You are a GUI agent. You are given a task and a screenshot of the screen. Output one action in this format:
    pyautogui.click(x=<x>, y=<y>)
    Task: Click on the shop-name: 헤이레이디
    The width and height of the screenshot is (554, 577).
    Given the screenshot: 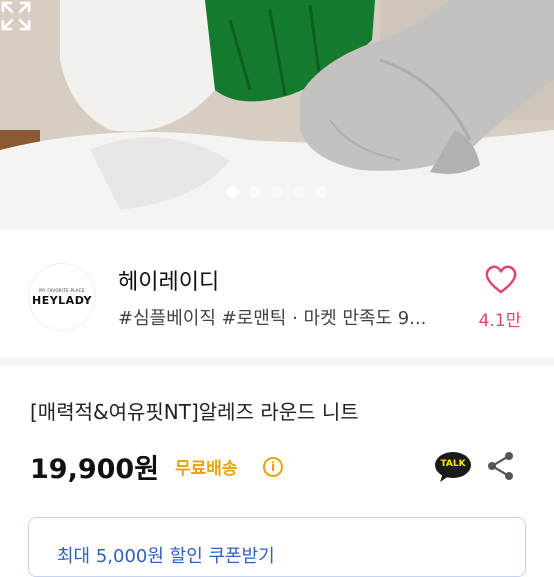 What is the action you would take?
    pyautogui.click(x=168, y=280)
    